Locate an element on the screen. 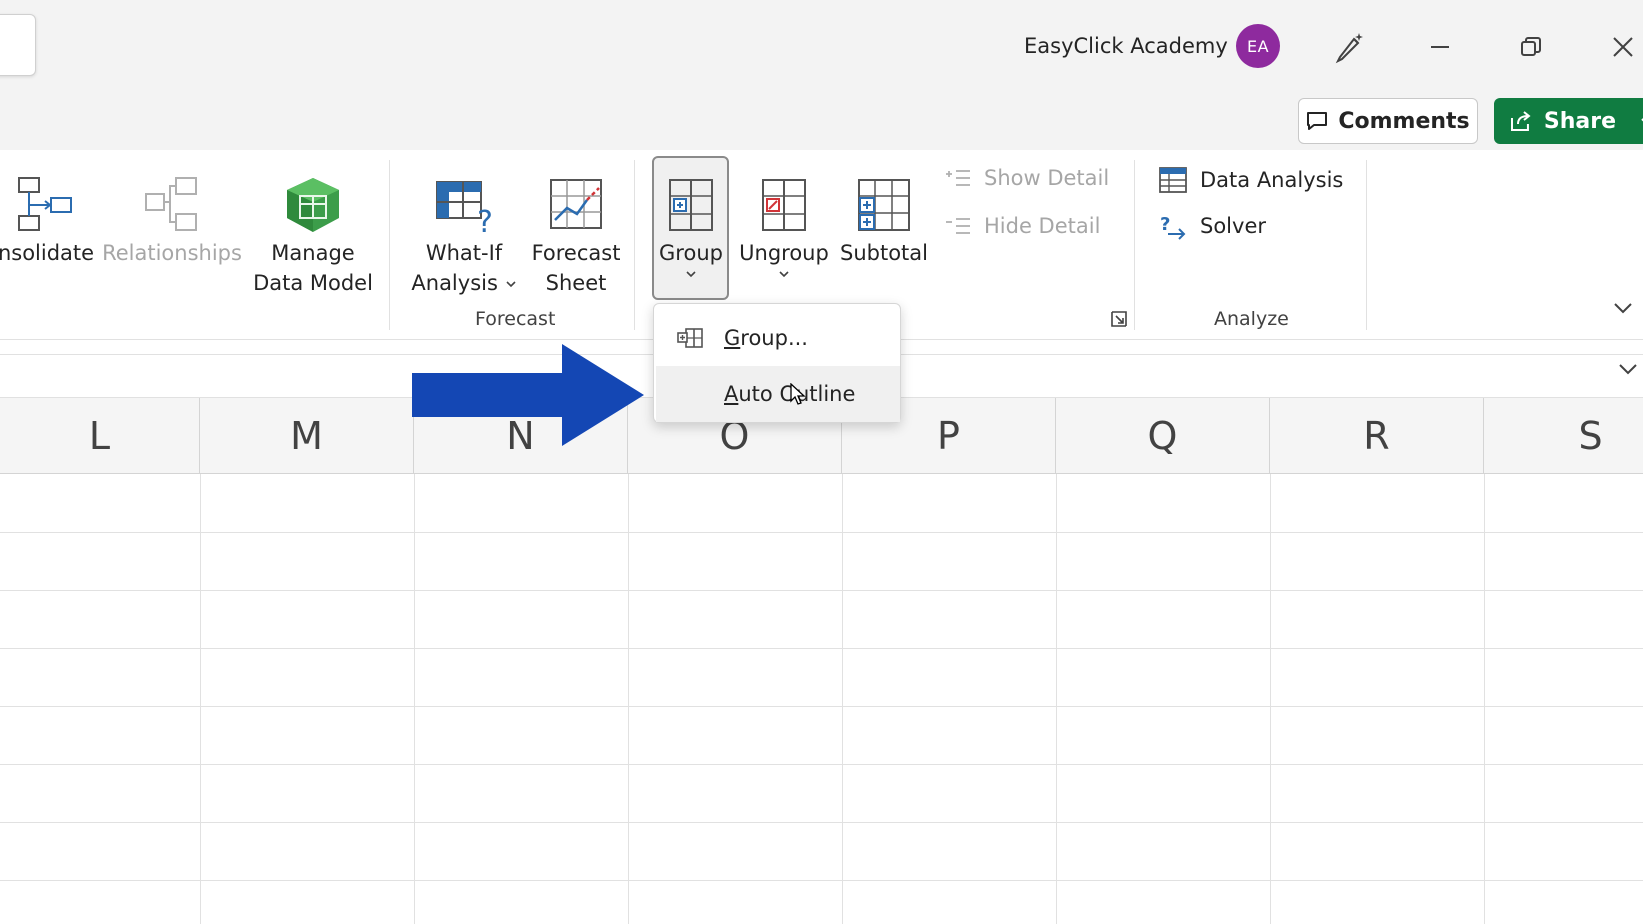  data-analysis-label: Data Analysis is located at coordinates (1272, 180).